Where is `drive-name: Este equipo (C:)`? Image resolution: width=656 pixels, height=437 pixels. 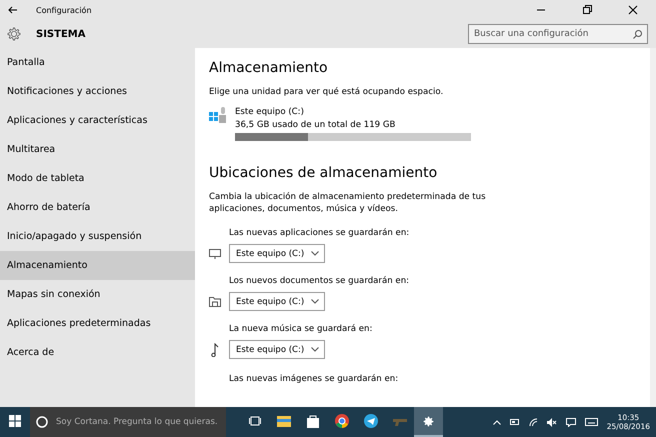
drive-name: Este equipo (C:) is located at coordinates (353, 112).